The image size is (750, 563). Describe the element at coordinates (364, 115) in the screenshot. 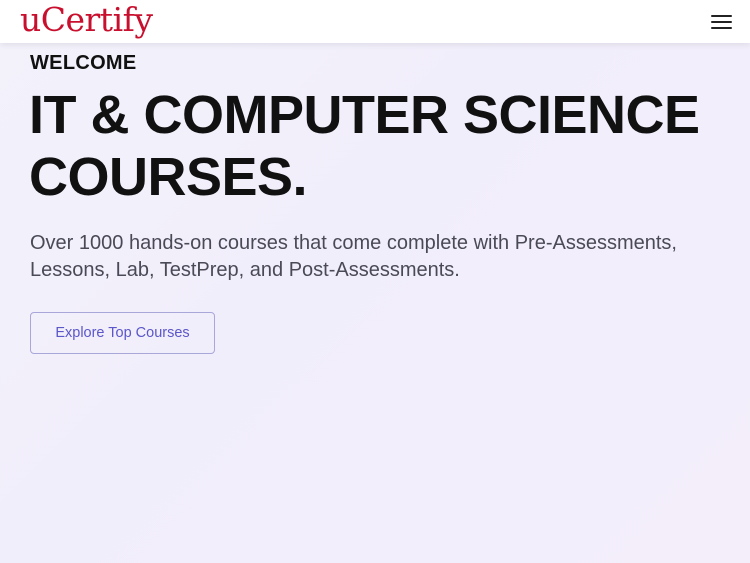

I see `page-title-line-1: IT & COMPUTER SCIENCE` at that location.